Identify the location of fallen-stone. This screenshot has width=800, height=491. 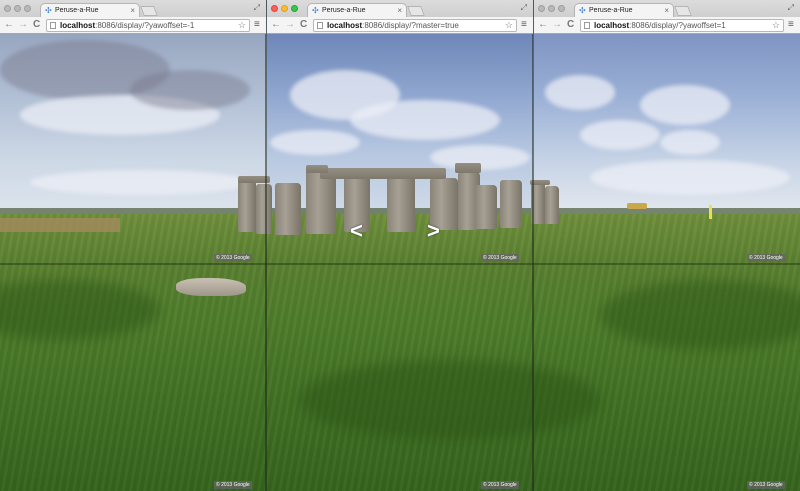
(211, 287).